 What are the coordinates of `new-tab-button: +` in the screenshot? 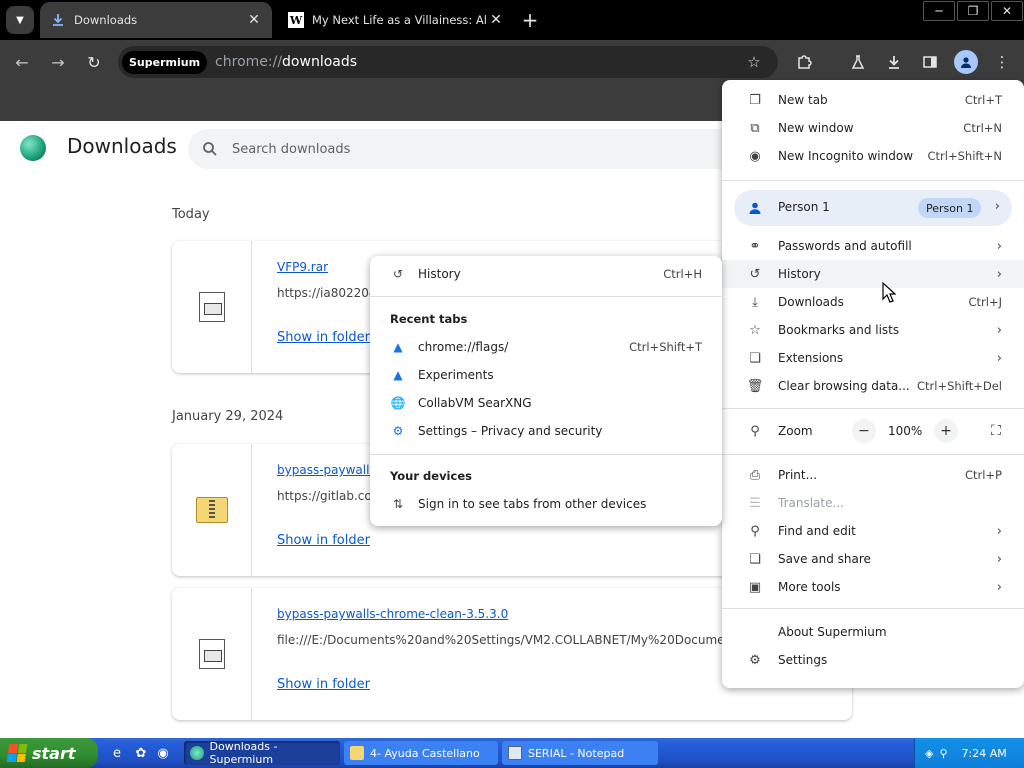 It's located at (530, 20).